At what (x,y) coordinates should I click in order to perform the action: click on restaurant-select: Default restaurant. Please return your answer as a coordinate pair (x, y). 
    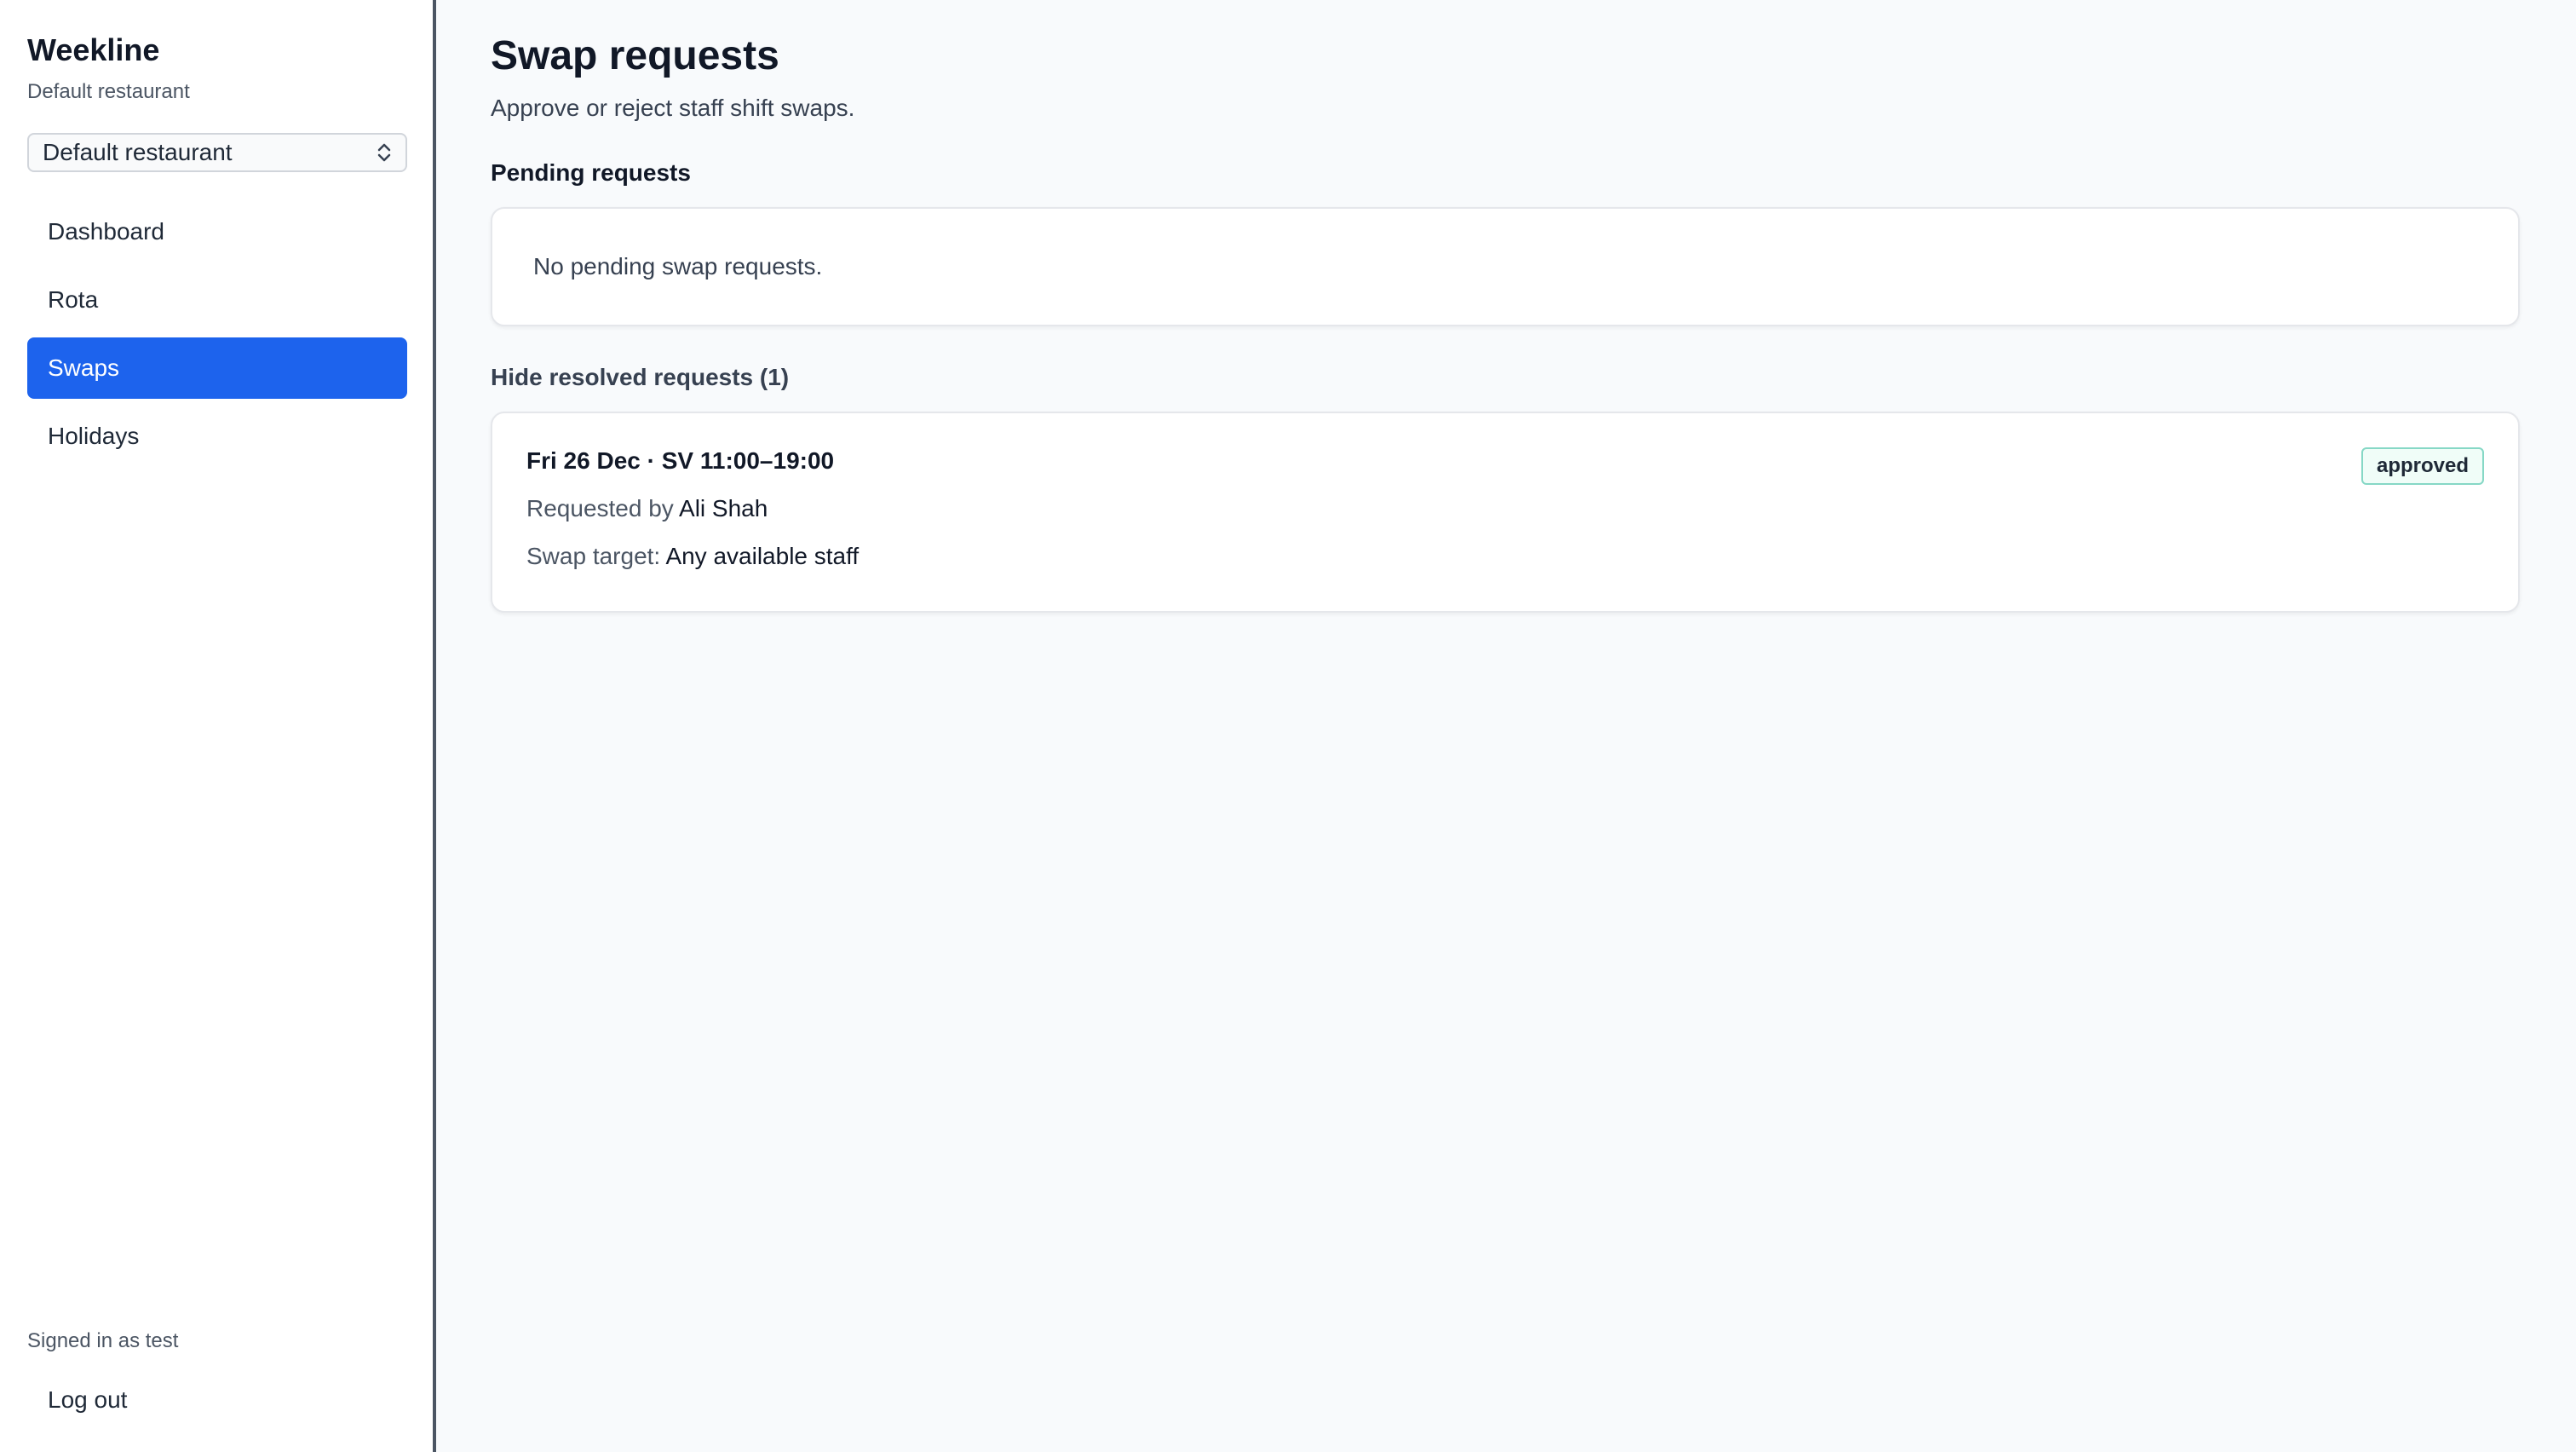
    Looking at the image, I should click on (217, 153).